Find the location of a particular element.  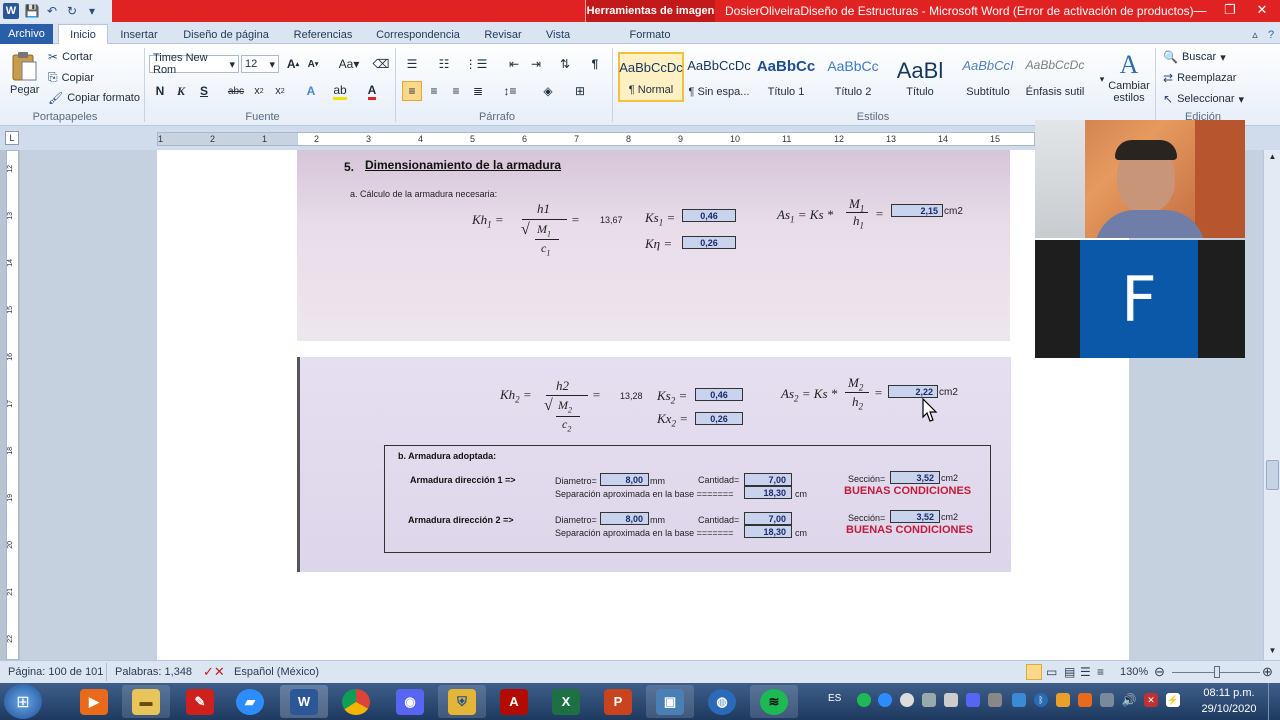

save-icon: 💾 is located at coordinates (32, 11).